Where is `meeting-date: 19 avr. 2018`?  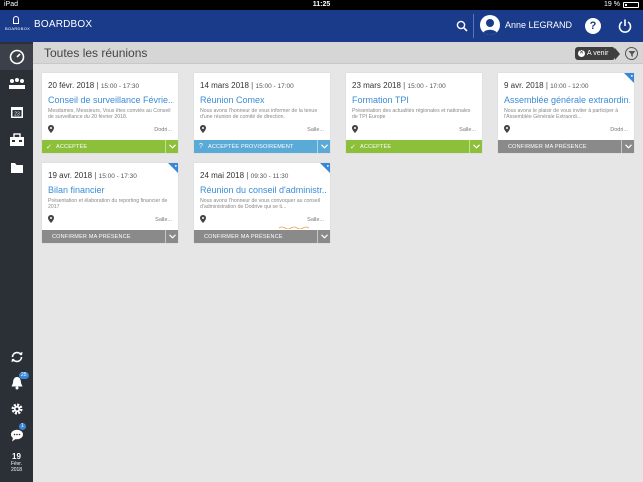 meeting-date: 19 avr. 2018 is located at coordinates (70, 175).